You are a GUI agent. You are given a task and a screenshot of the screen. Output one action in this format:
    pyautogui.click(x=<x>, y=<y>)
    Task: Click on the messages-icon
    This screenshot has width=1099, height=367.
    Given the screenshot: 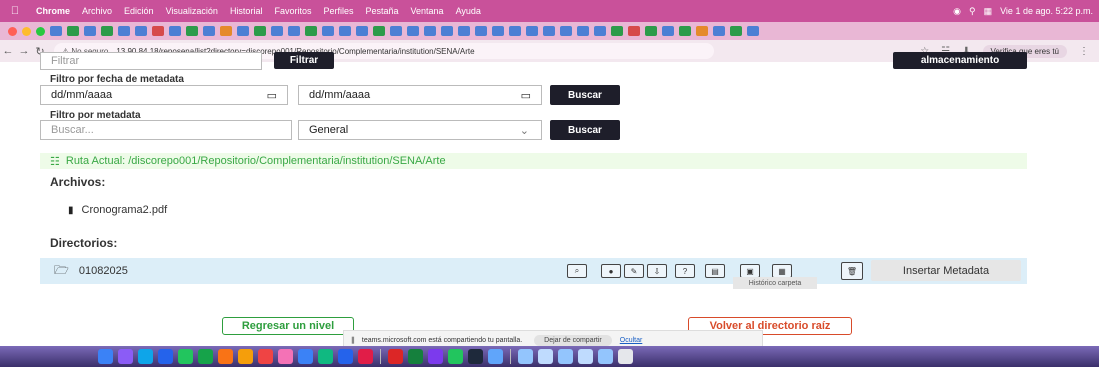 What is the action you would take?
    pyautogui.click(x=185, y=356)
    